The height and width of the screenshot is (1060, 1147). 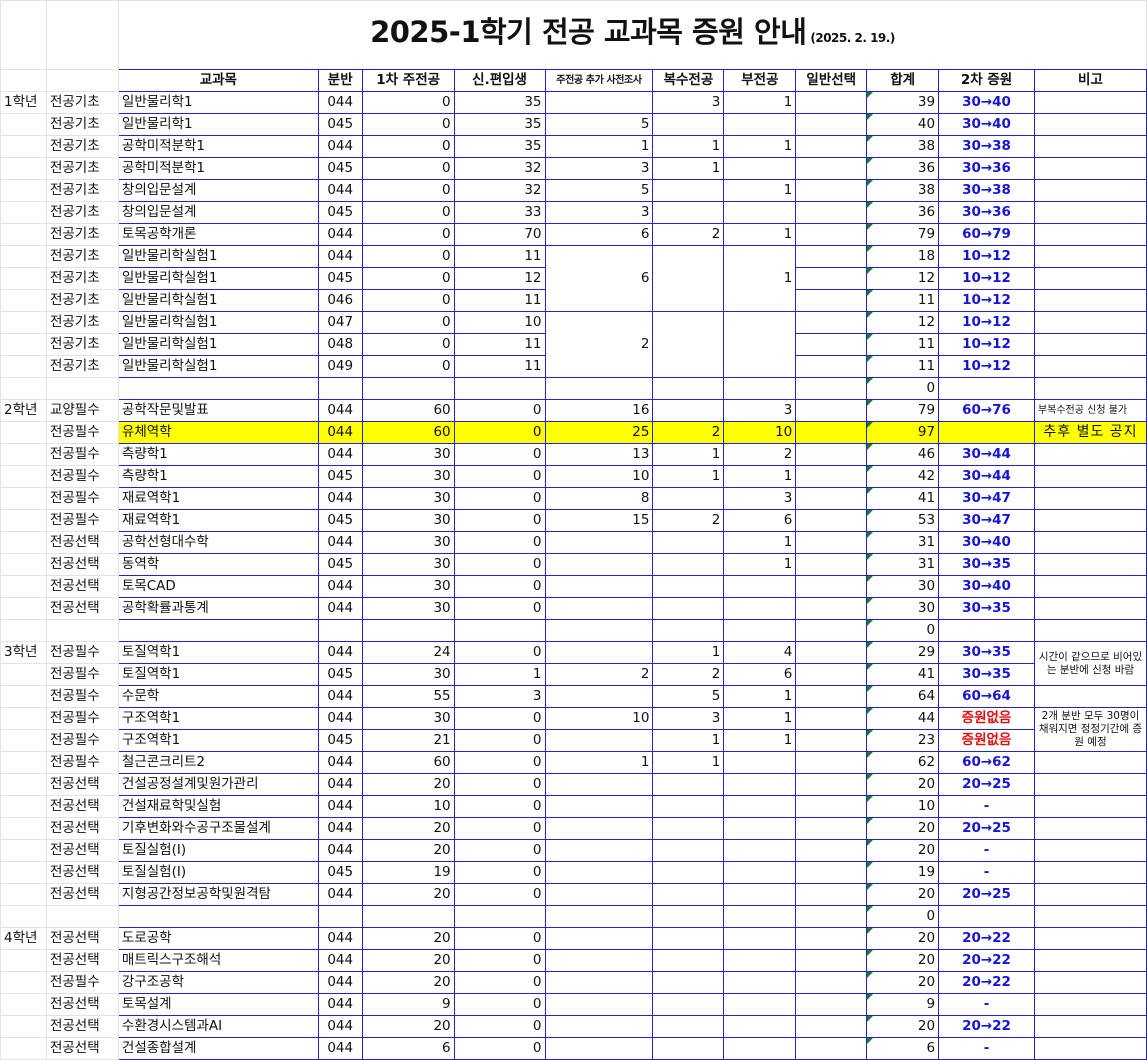 What do you see at coordinates (599, 674) in the screenshot?
I see `cell-pre-survey: 2` at bounding box center [599, 674].